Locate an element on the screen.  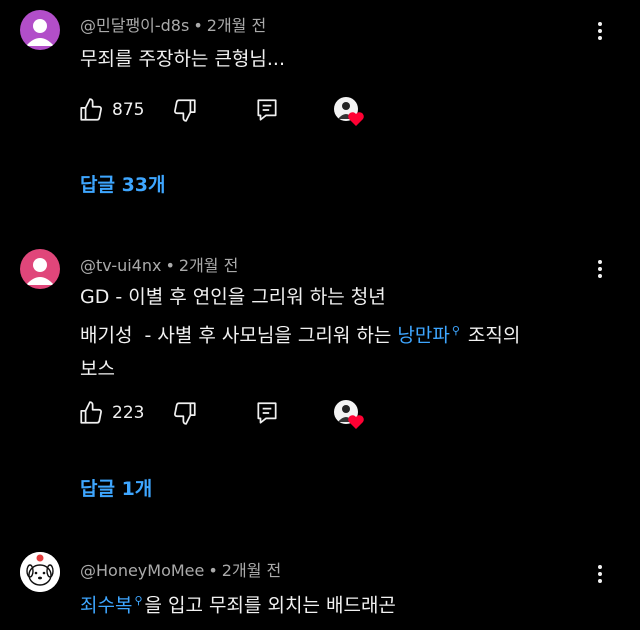
like-count: 223 is located at coordinates (128, 413).